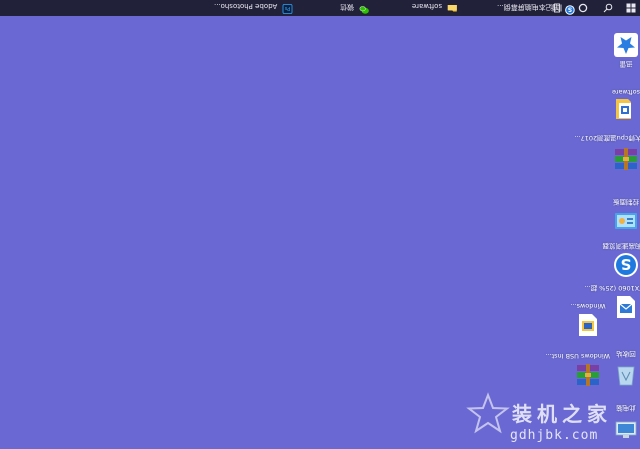 This screenshot has width=640, height=449. I want to click on cortana-button, so click(583, 8).